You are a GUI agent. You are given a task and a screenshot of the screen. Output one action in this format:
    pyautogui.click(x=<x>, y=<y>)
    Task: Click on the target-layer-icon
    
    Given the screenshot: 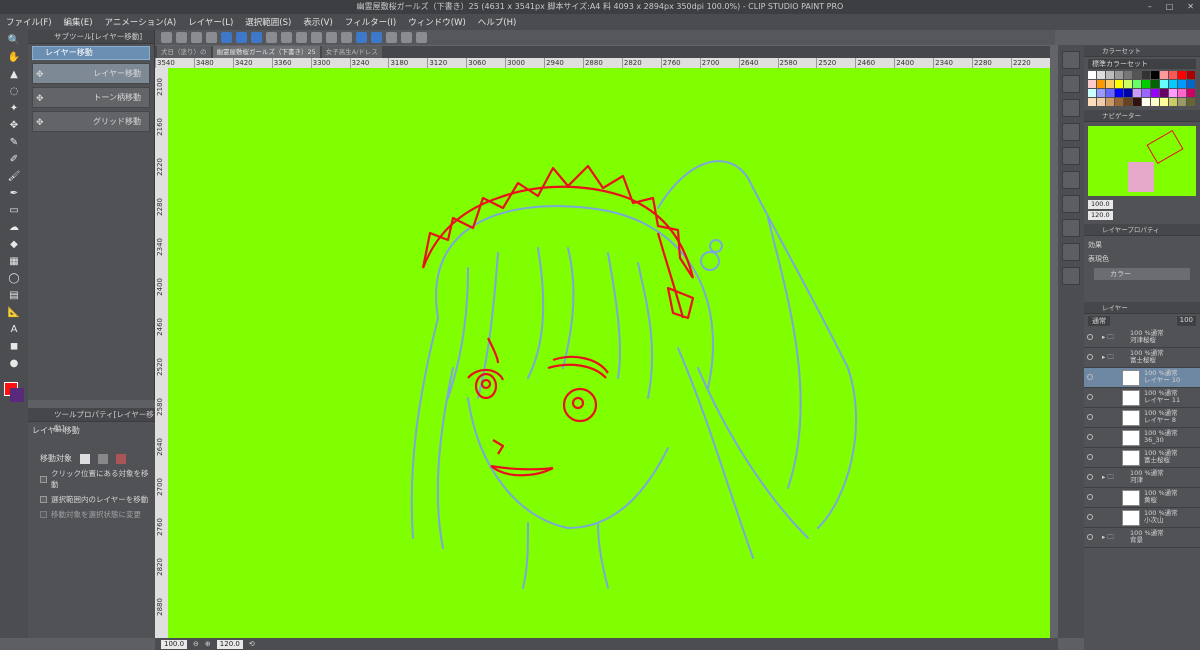 What is the action you would take?
    pyautogui.click(x=85, y=458)
    